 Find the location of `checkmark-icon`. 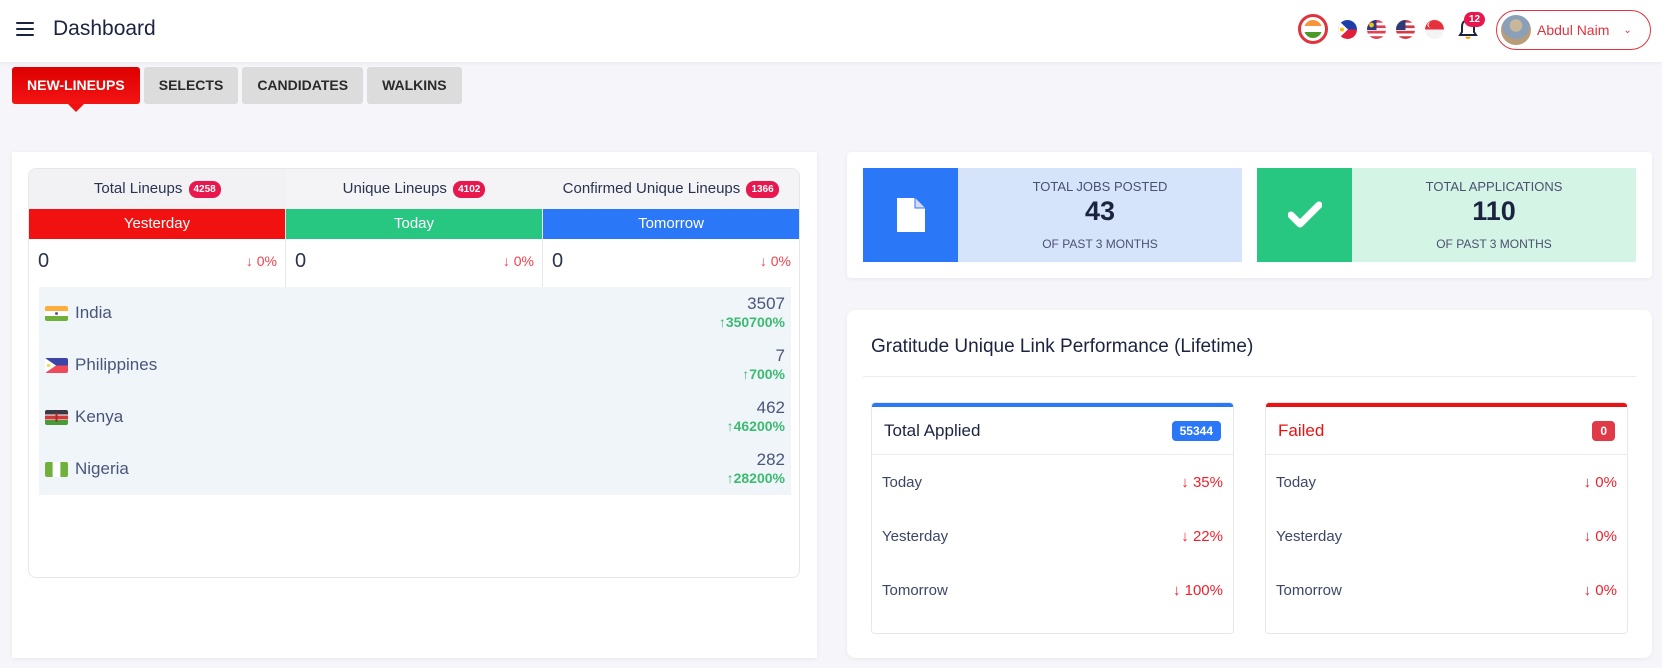

checkmark-icon is located at coordinates (1304, 215).